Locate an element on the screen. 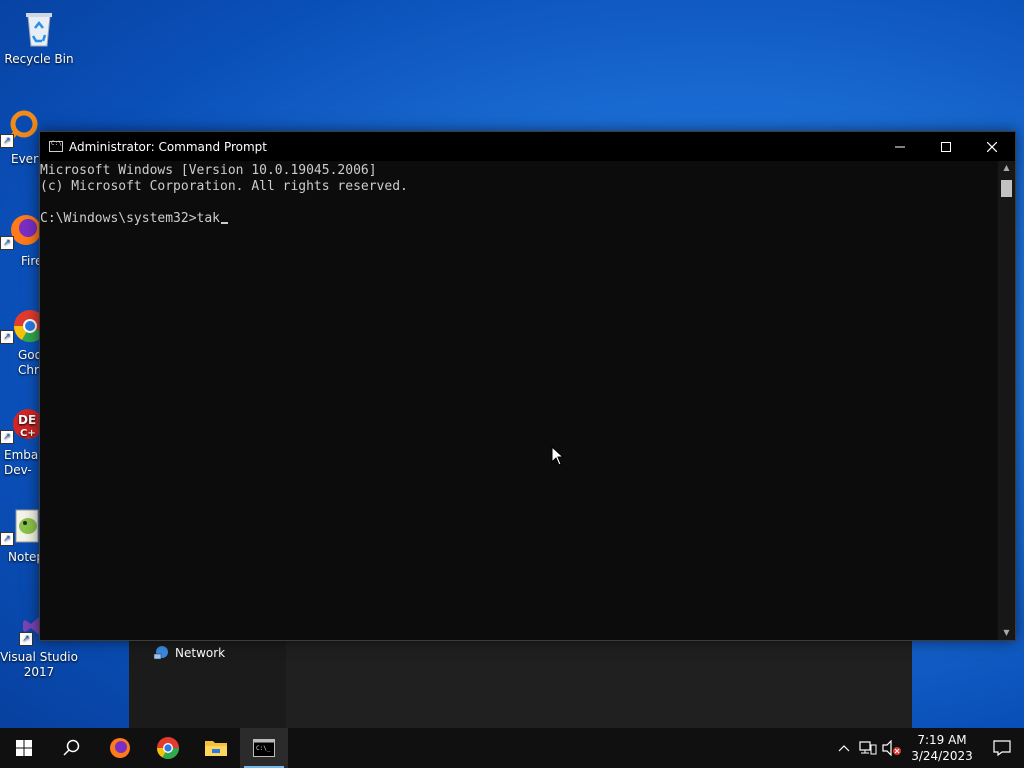 This screenshot has width=1024, height=768. search-icon is located at coordinates (71, 747).